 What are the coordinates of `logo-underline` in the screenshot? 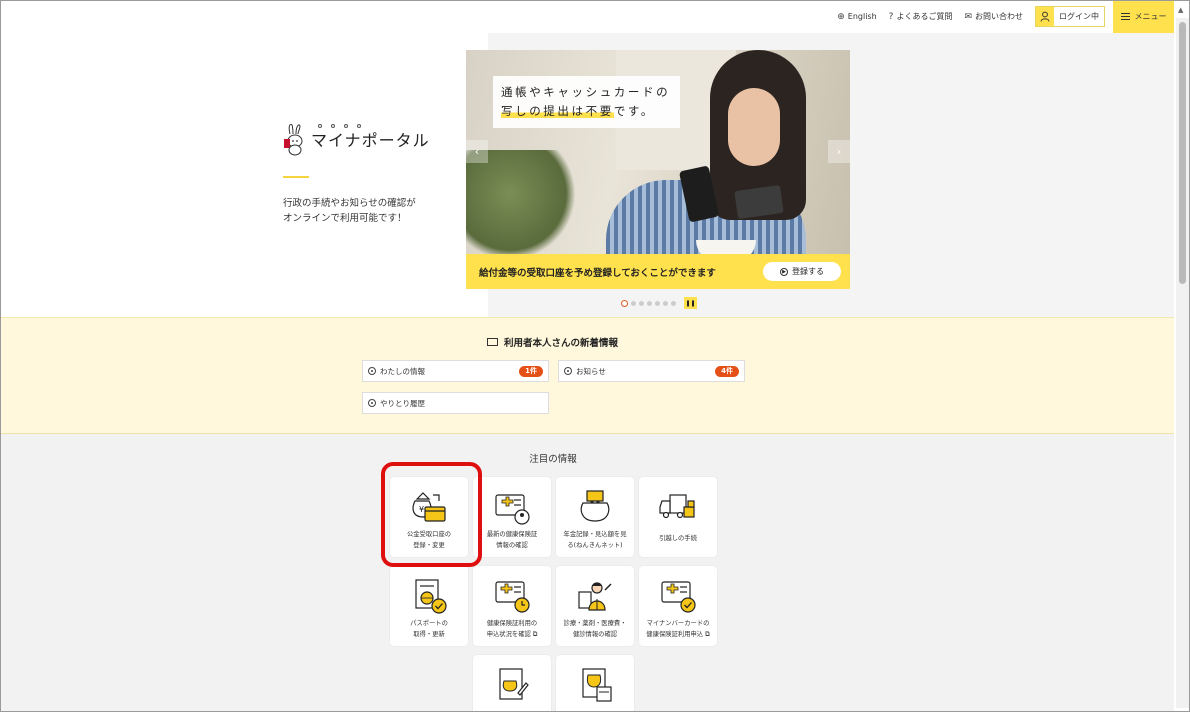 It's located at (296, 177).